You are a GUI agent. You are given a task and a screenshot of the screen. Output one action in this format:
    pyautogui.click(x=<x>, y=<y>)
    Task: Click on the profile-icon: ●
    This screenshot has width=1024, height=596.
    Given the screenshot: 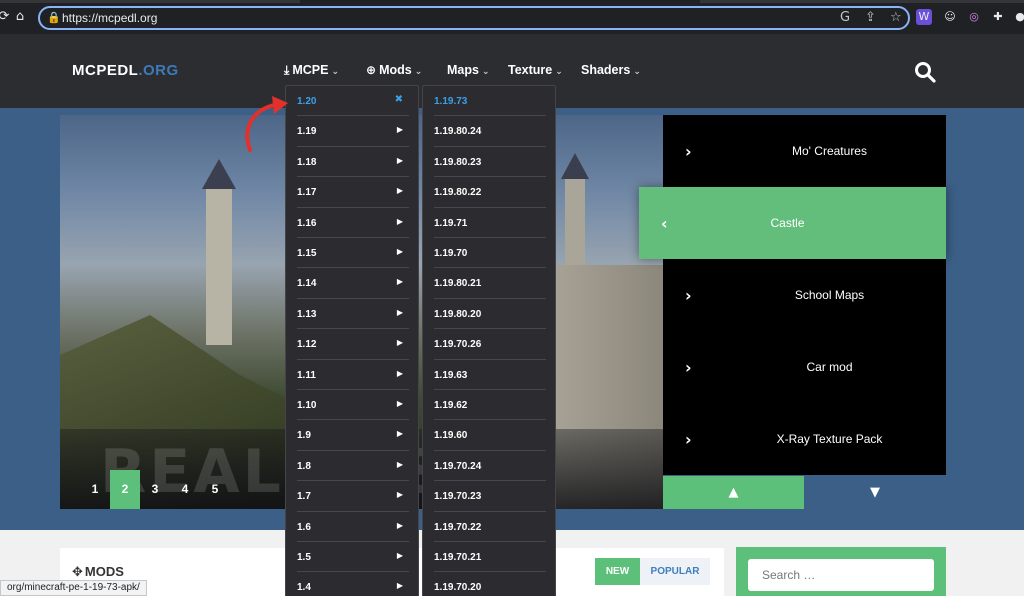 What is the action you would take?
    pyautogui.click(x=1018, y=17)
    